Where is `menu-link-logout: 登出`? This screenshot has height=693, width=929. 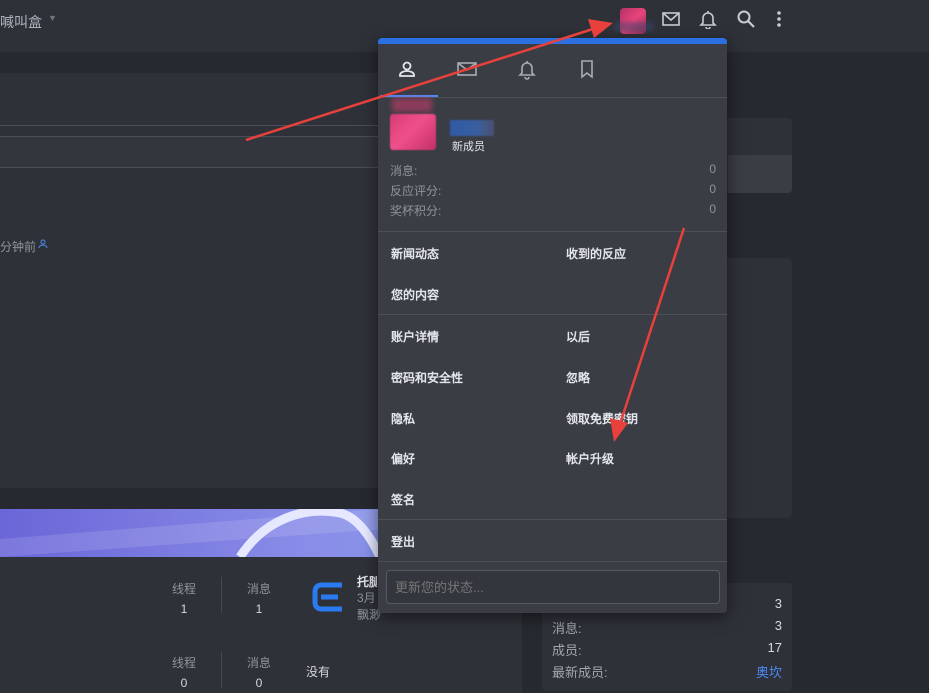
menu-link-logout: 登出 is located at coordinates (403, 541).